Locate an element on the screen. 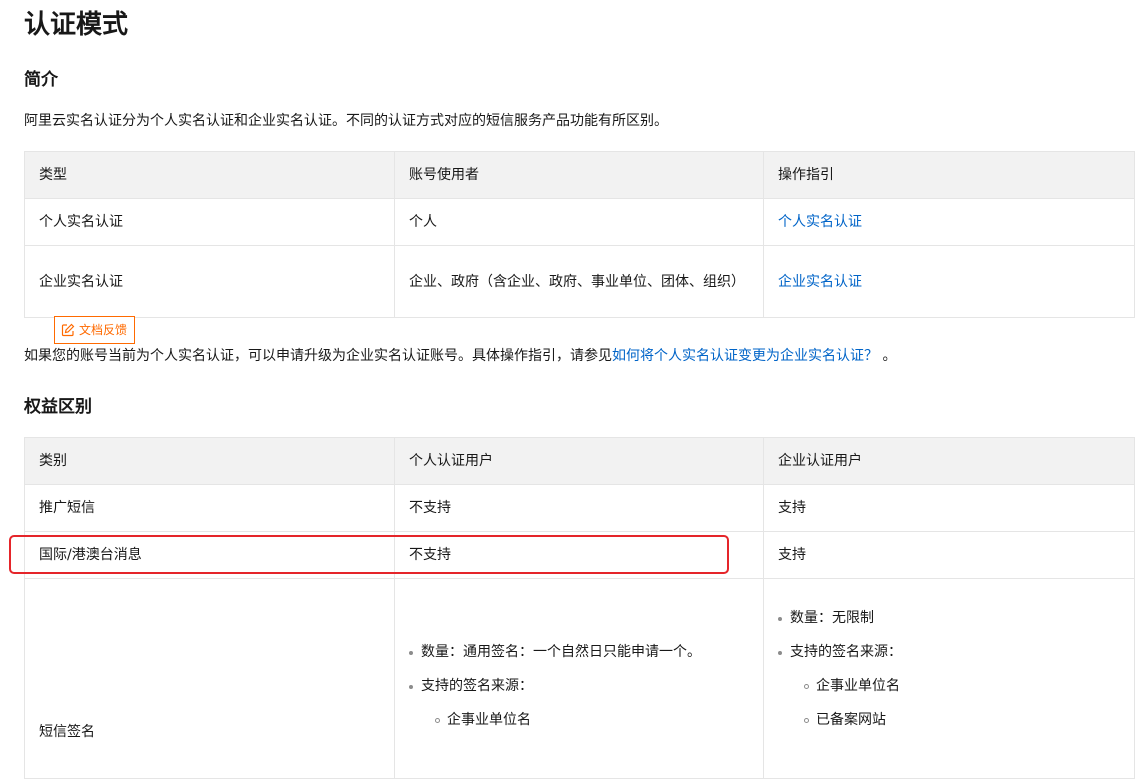  list-item: 已备案网站 is located at coordinates (969, 720).